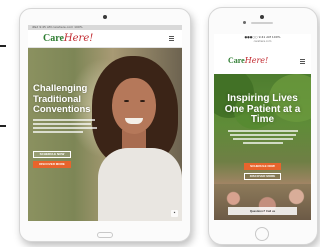  What do you see at coordinates (62, 109) in the screenshot?
I see `headline-line: Conventions` at bounding box center [62, 109].